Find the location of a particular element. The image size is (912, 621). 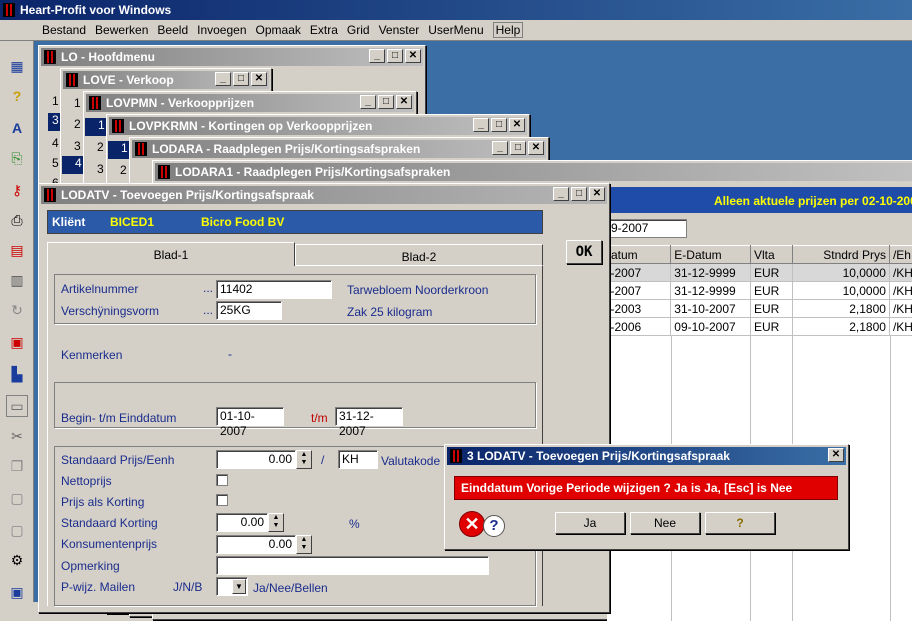

konsument-field: 0.00 is located at coordinates (256, 544).